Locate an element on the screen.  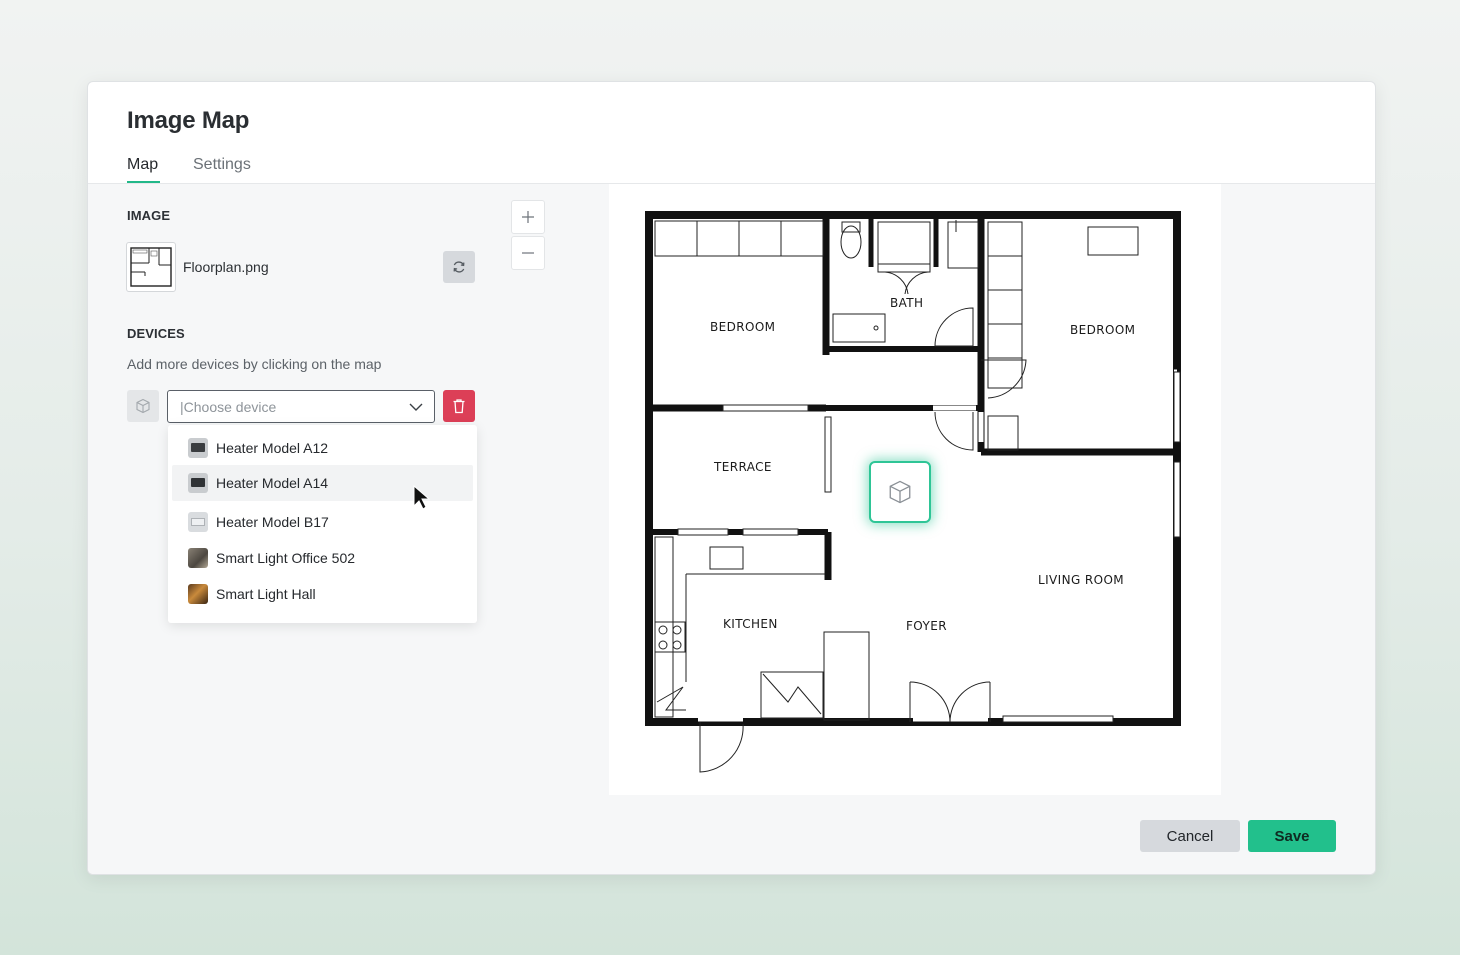
device-option-label: Heater Model A12 is located at coordinates (272, 448).